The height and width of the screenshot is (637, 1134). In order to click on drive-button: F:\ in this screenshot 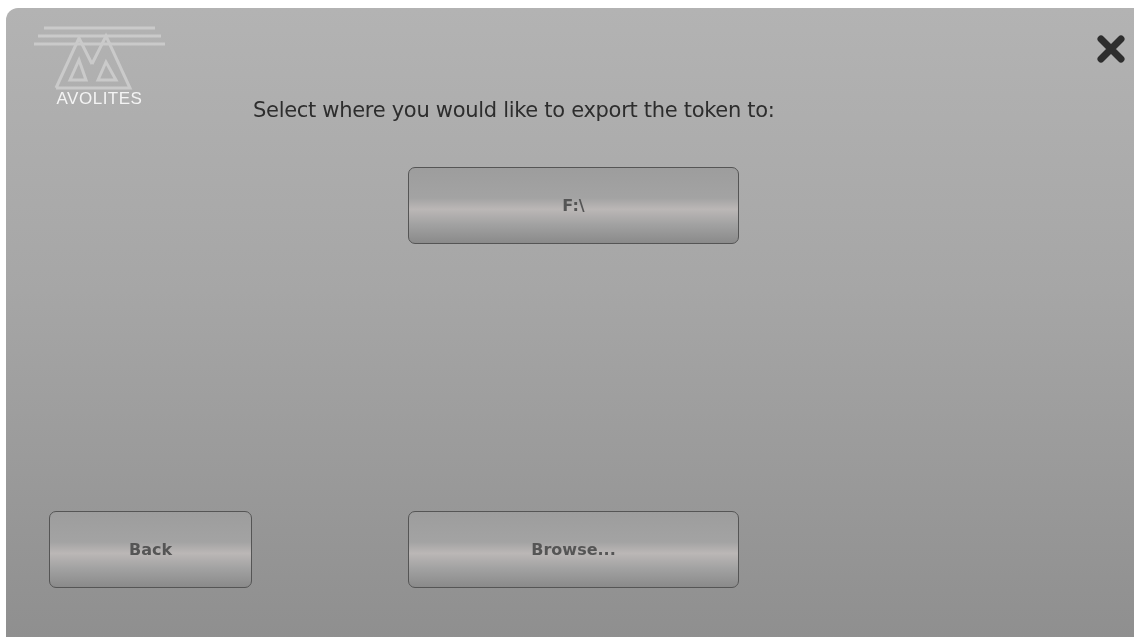, I will do `click(573, 205)`.